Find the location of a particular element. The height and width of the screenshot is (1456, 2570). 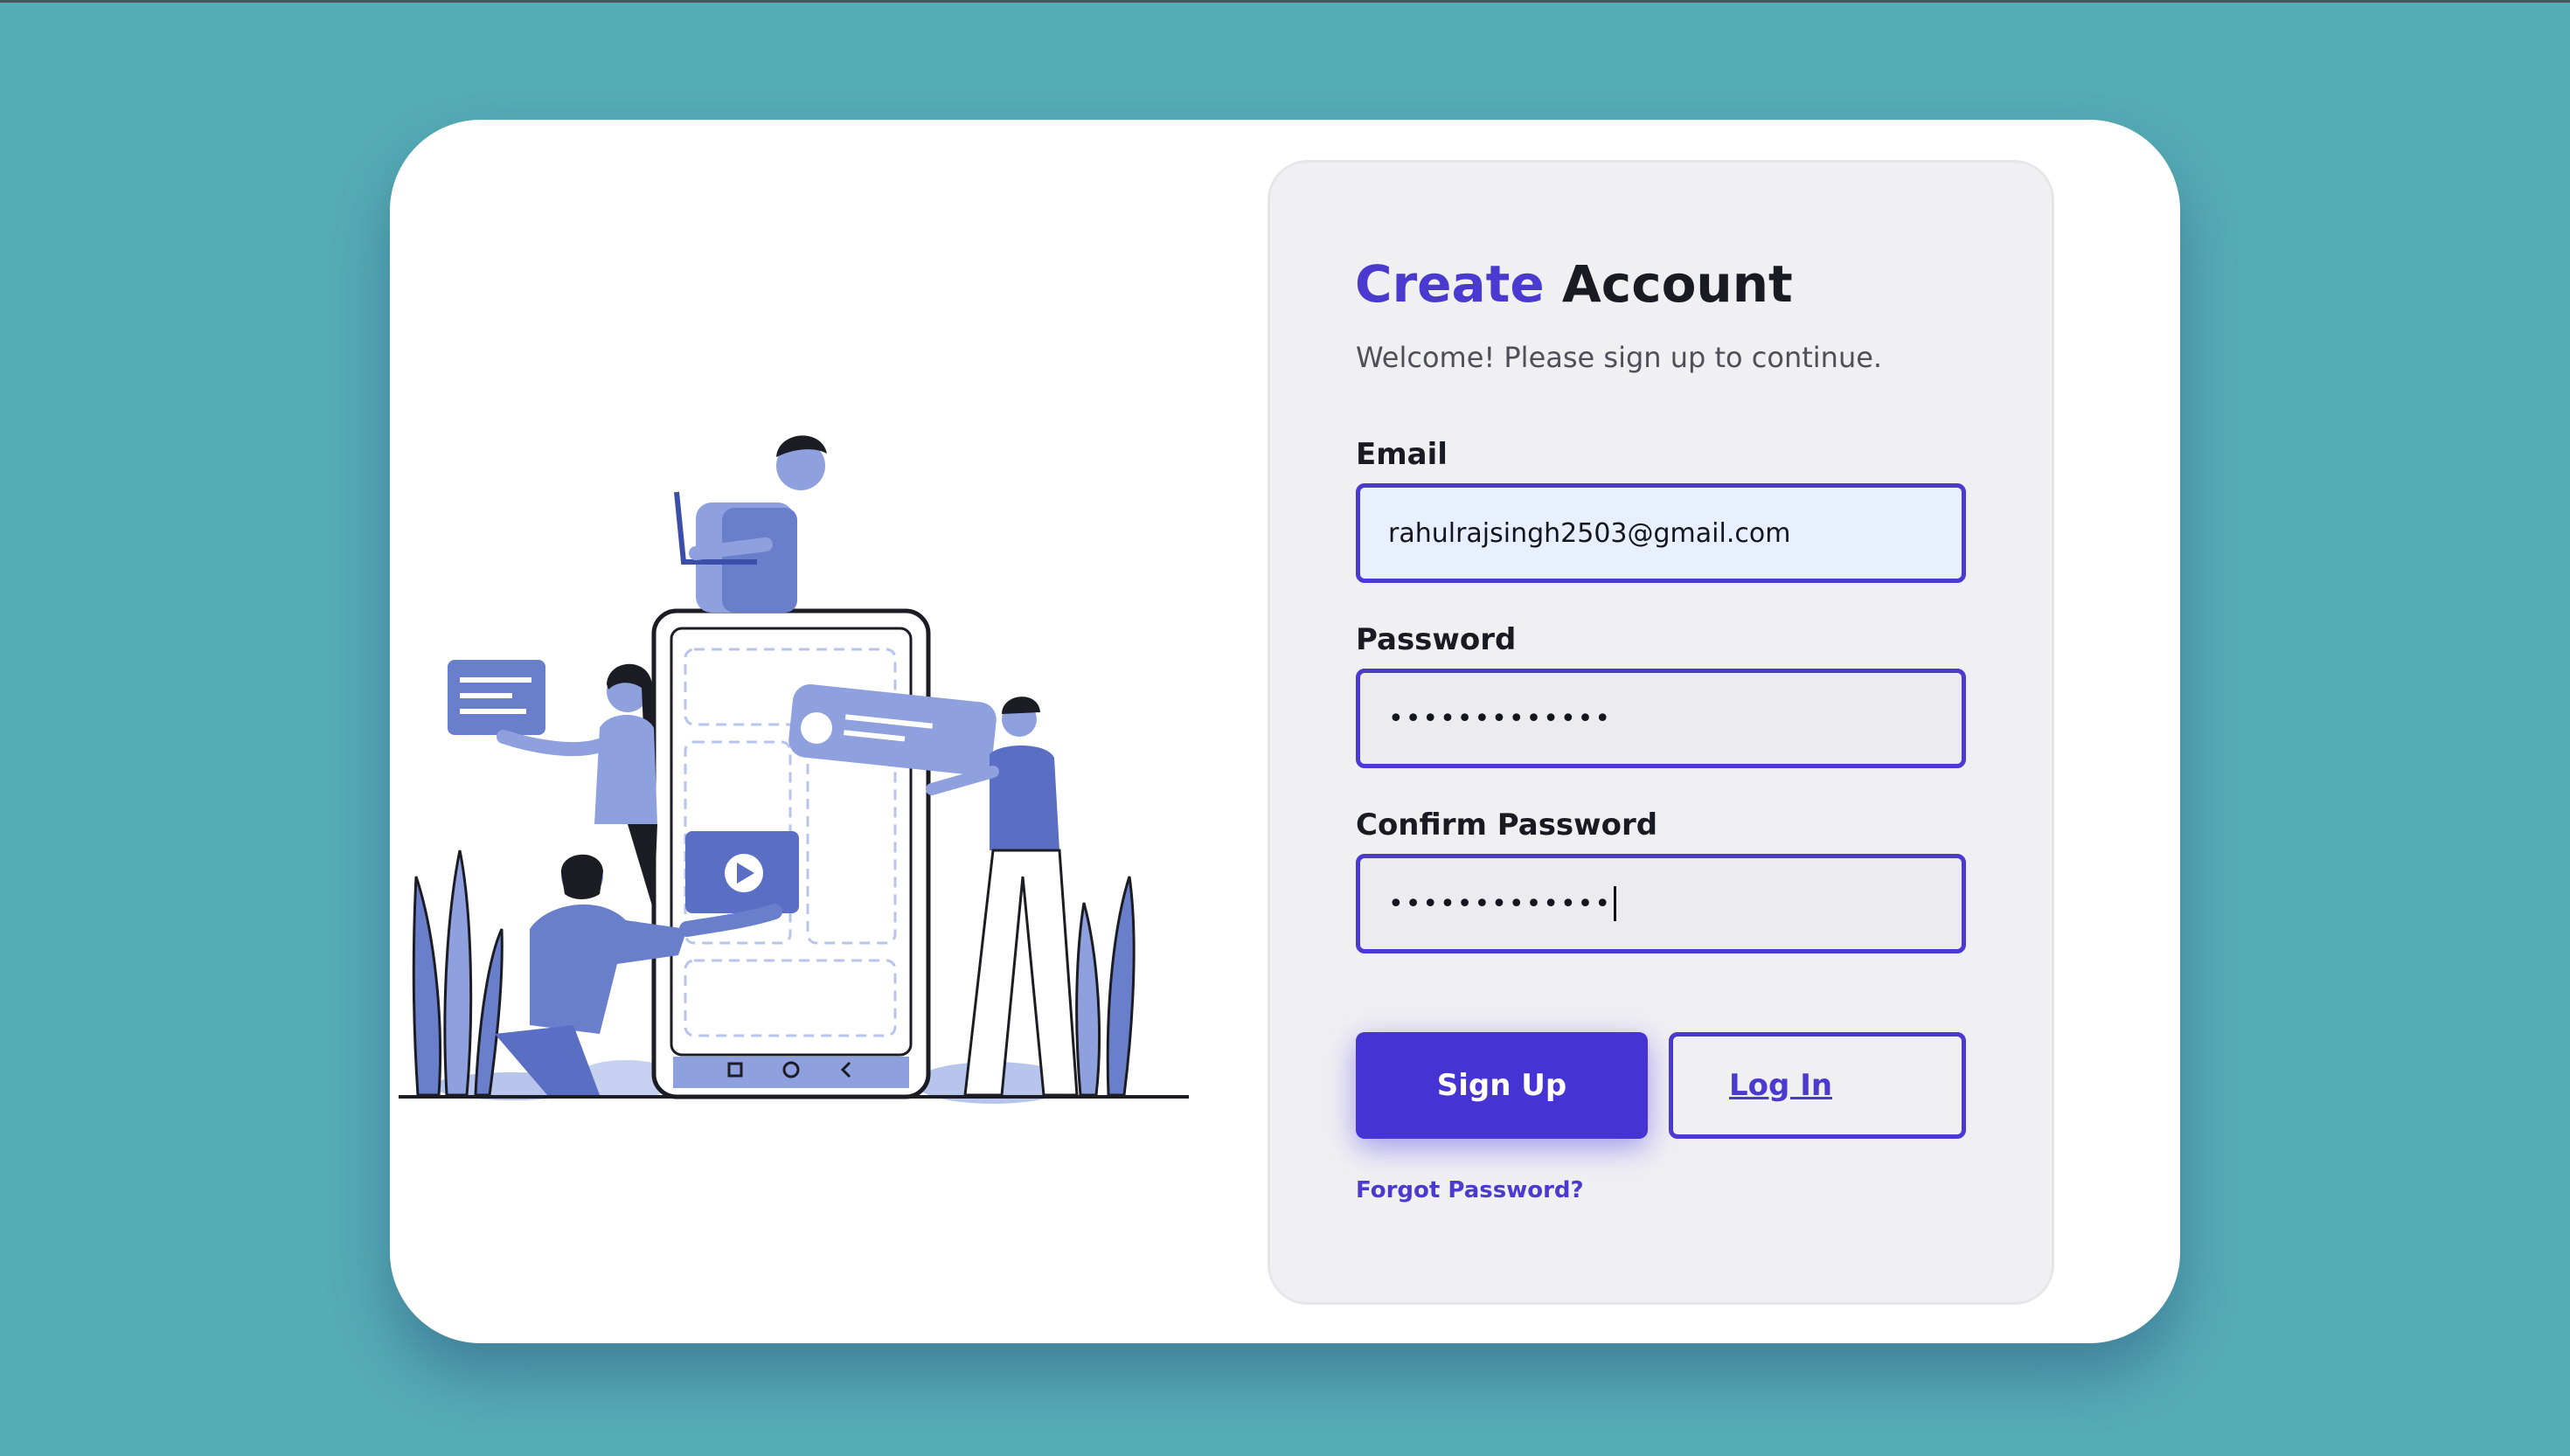

page-title: Create Account is located at coordinates (1574, 284).